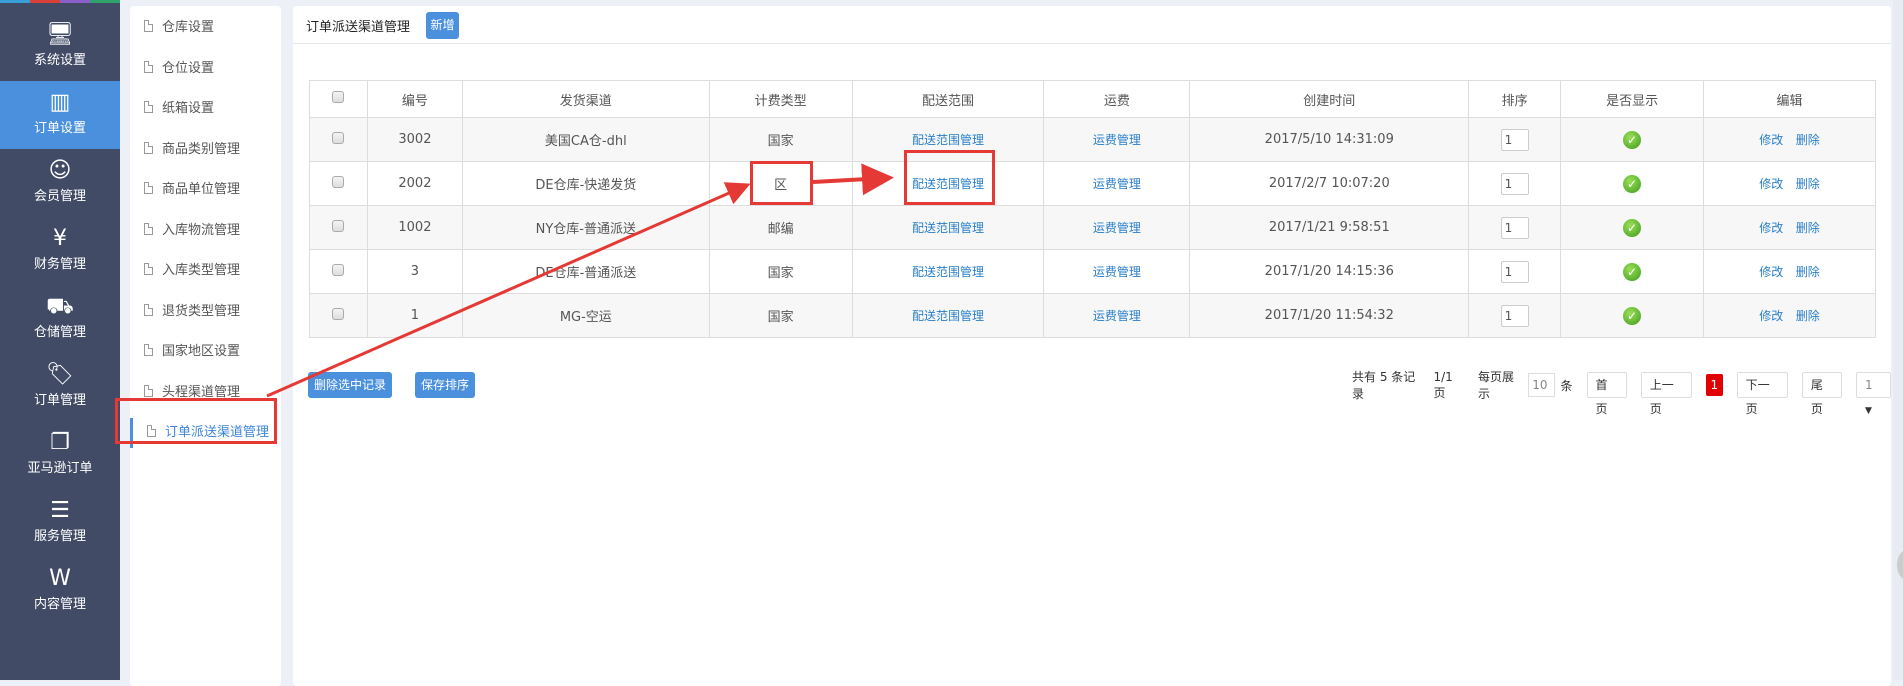  Describe the element at coordinates (853, 179) in the screenshot. I see `annotation-arrow-short` at that location.